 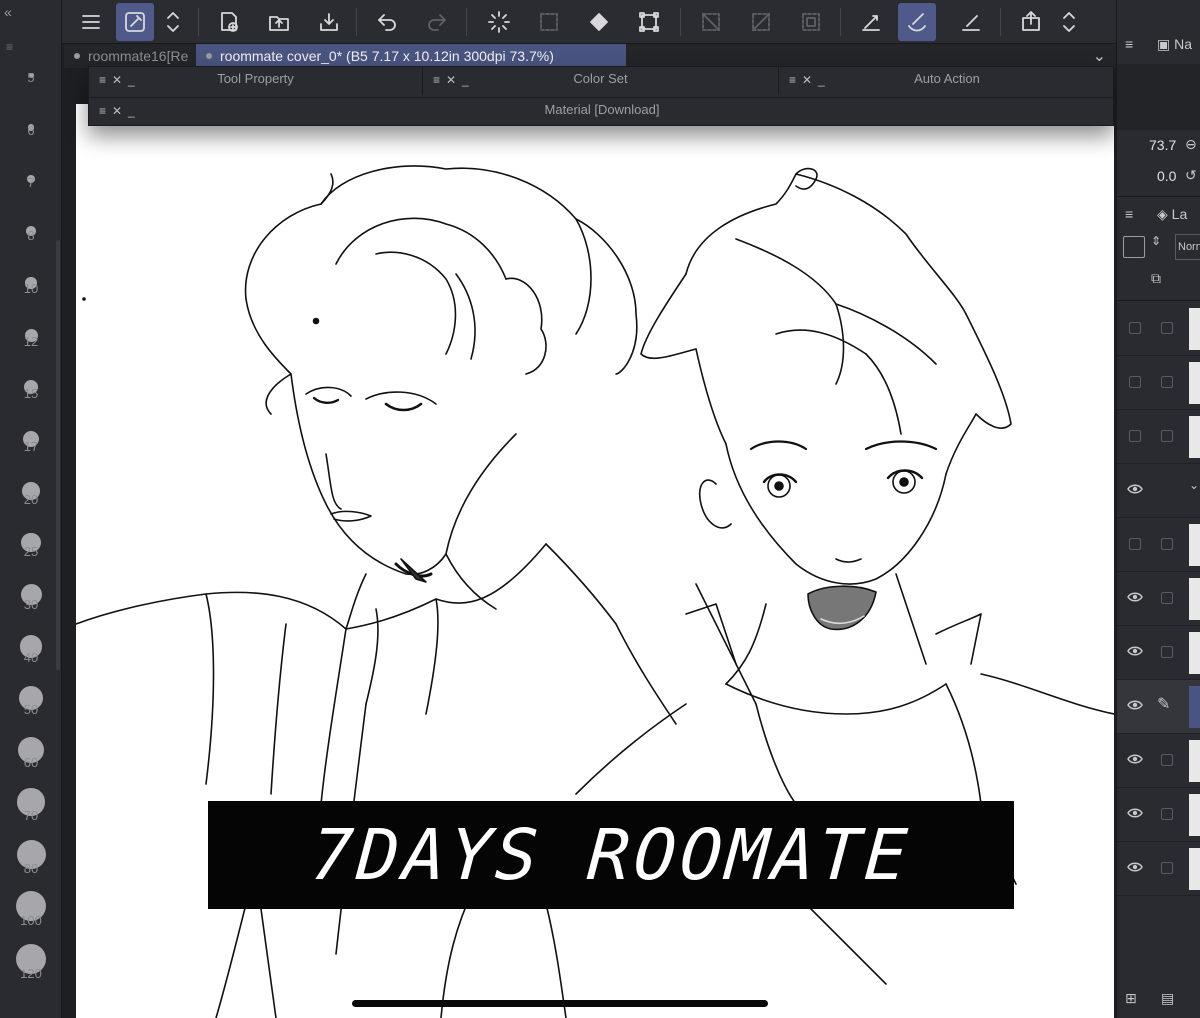 What do you see at coordinates (1172, 214) in the screenshot?
I see `layer-tab: ◈ La` at bounding box center [1172, 214].